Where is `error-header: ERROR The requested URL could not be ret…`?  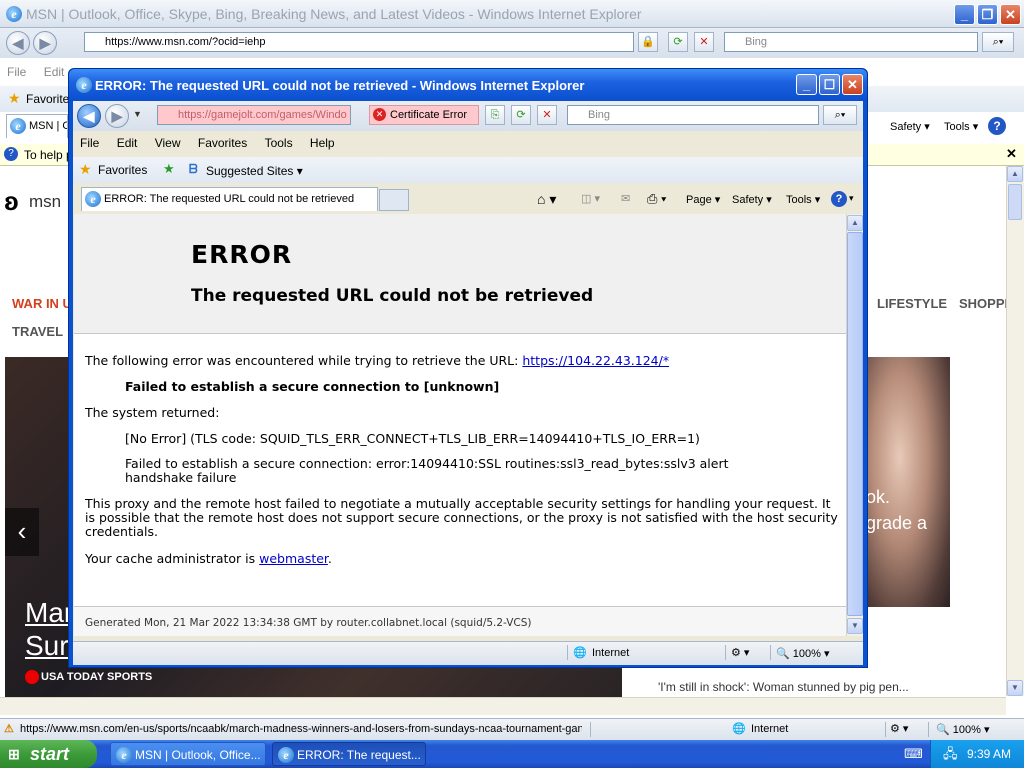
error-header: ERROR The requested URL could not be ret… is located at coordinates (460, 274).